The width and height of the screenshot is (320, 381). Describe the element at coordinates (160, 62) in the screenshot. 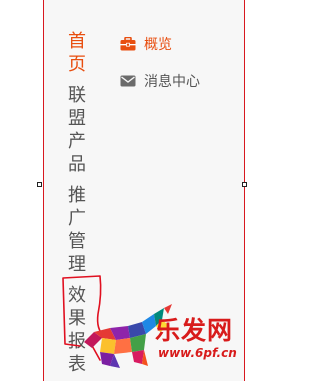

I see `submenu: 概览 消息中心` at that location.